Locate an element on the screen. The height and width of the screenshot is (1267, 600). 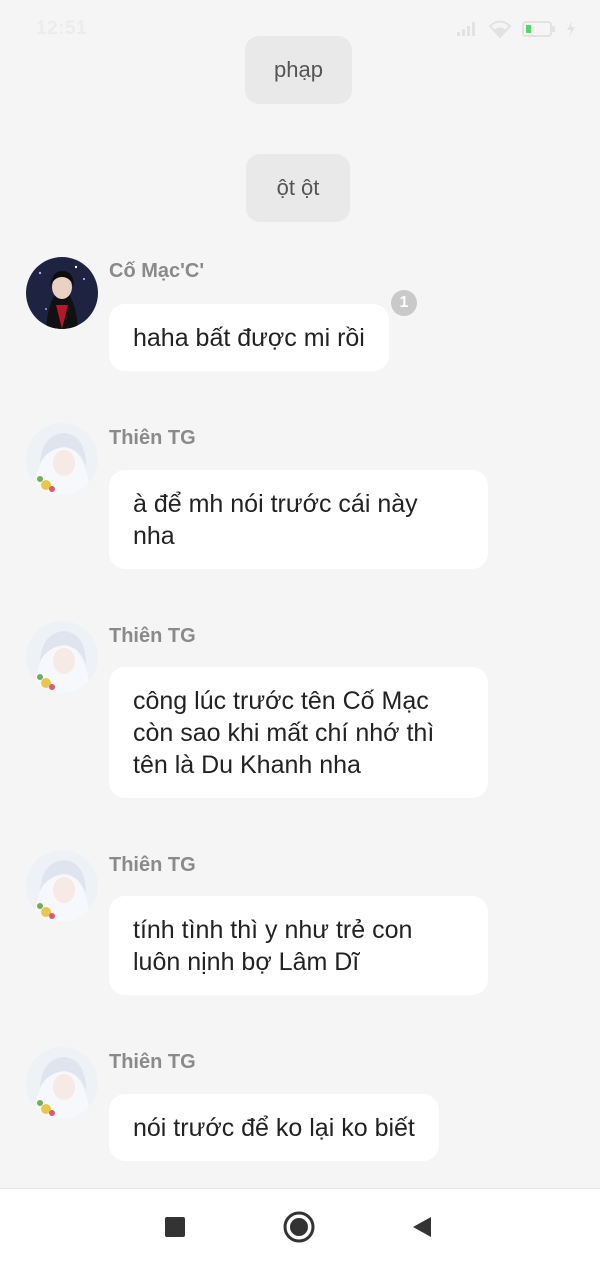
back-button is located at coordinates (422, 1229).